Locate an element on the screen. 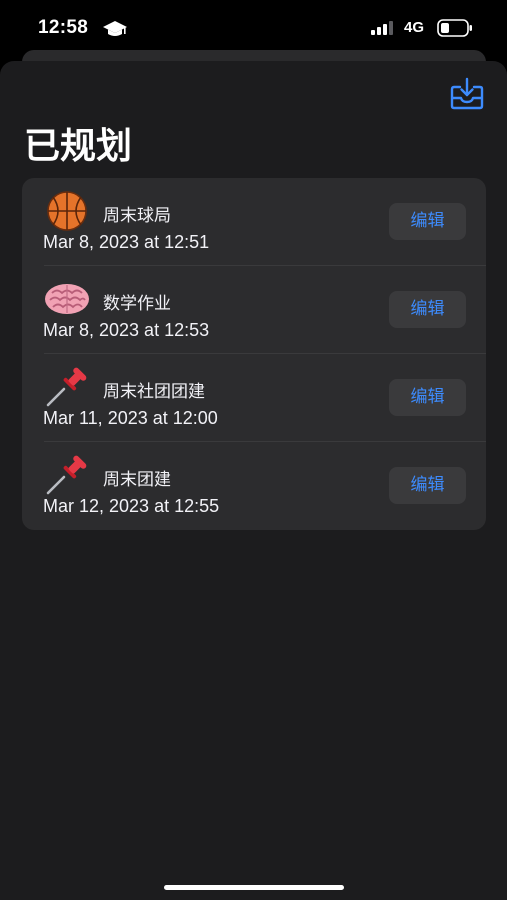 The image size is (507, 900). plan-title: 周末社团团建 is located at coordinates (154, 392).